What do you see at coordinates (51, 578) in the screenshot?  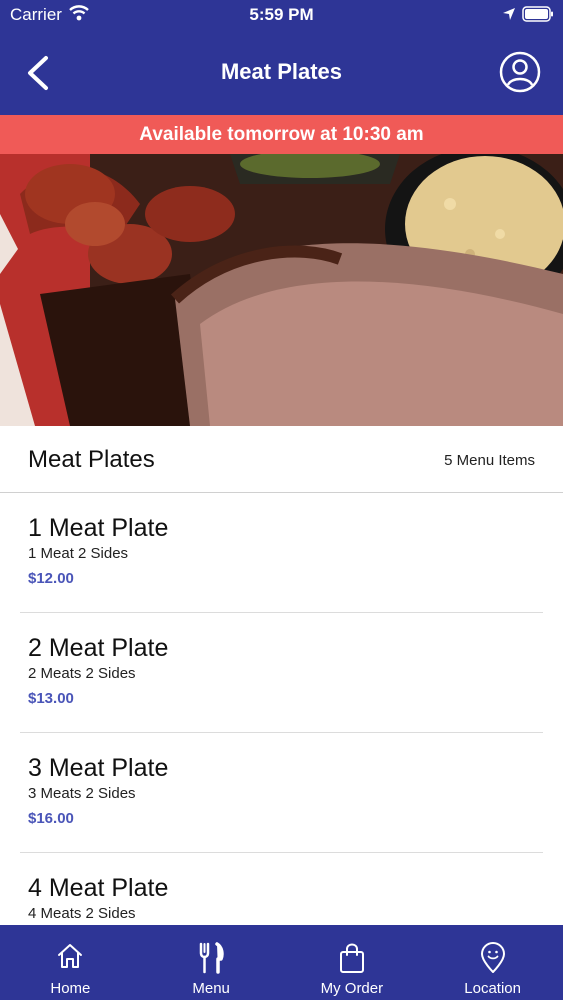 I see `menu-item-price: $12.00` at bounding box center [51, 578].